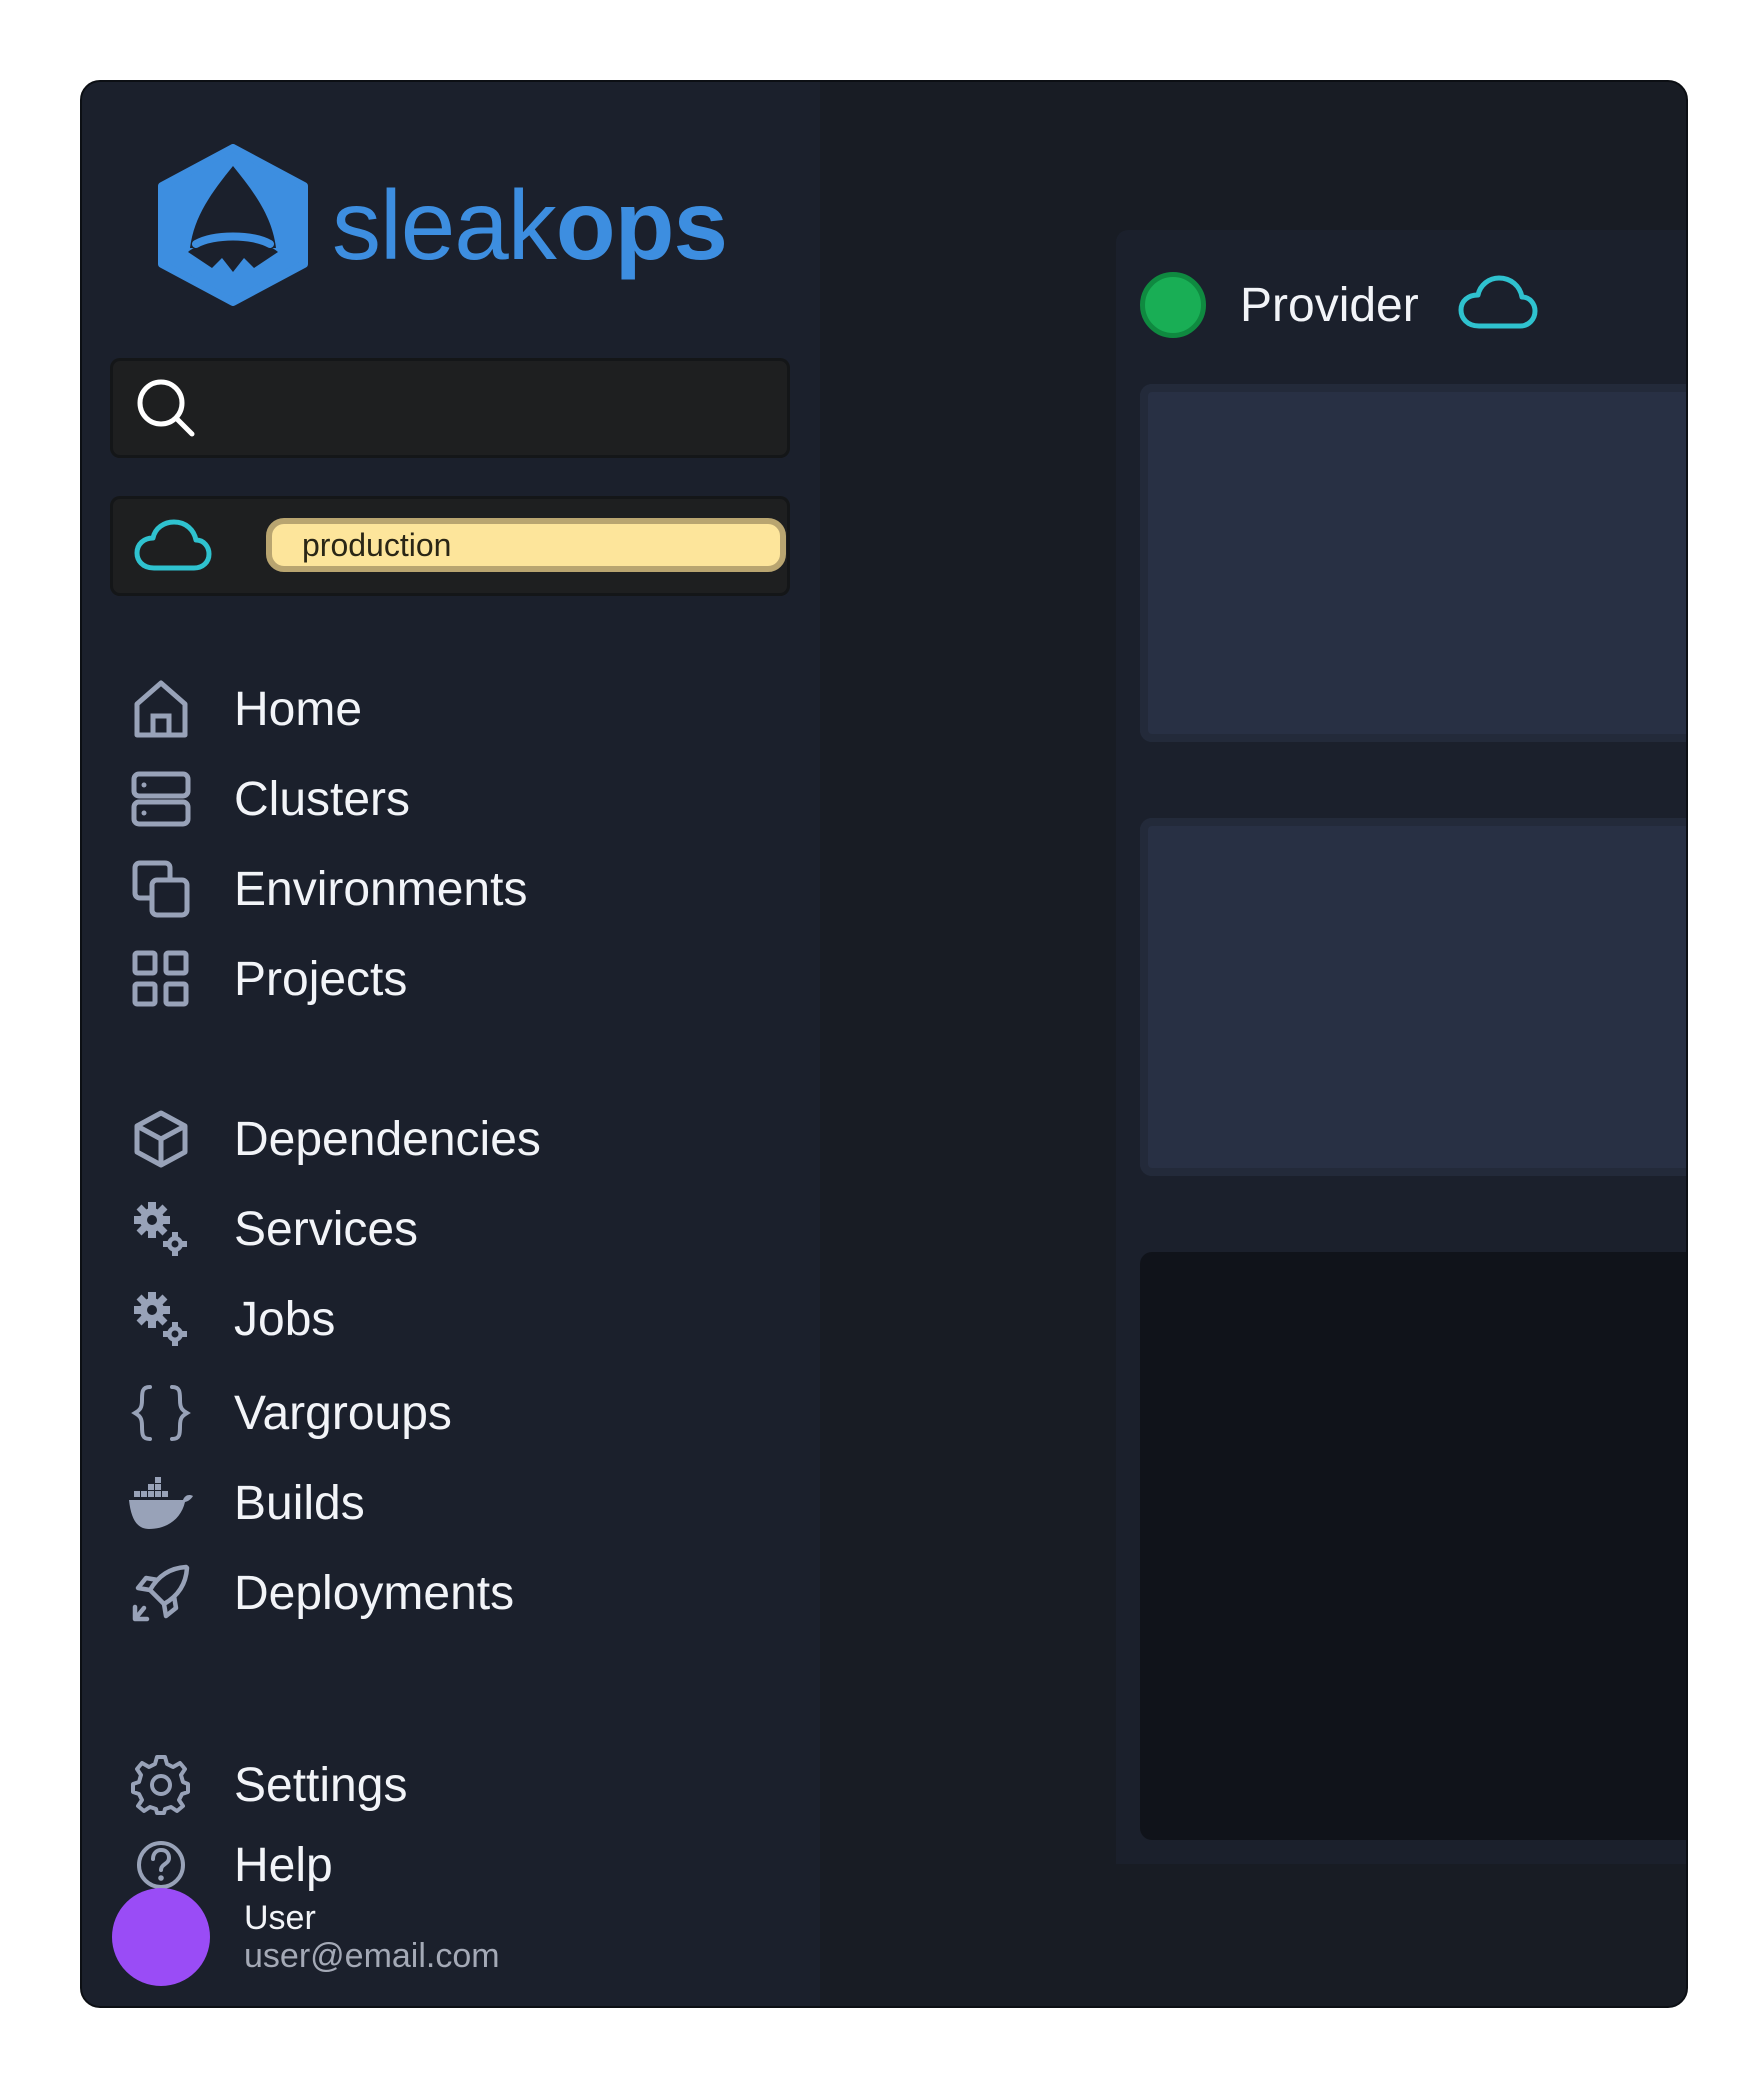 The height and width of the screenshot is (2080, 1764). What do you see at coordinates (161, 979) in the screenshot?
I see `grid-icon` at bounding box center [161, 979].